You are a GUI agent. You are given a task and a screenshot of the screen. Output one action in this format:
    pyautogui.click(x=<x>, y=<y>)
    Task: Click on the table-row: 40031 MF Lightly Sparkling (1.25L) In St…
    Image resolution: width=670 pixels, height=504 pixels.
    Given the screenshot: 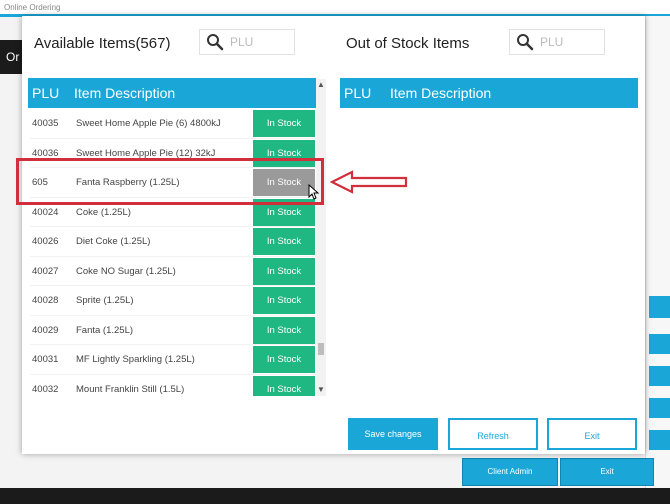 What is the action you would take?
    pyautogui.click(x=173, y=360)
    